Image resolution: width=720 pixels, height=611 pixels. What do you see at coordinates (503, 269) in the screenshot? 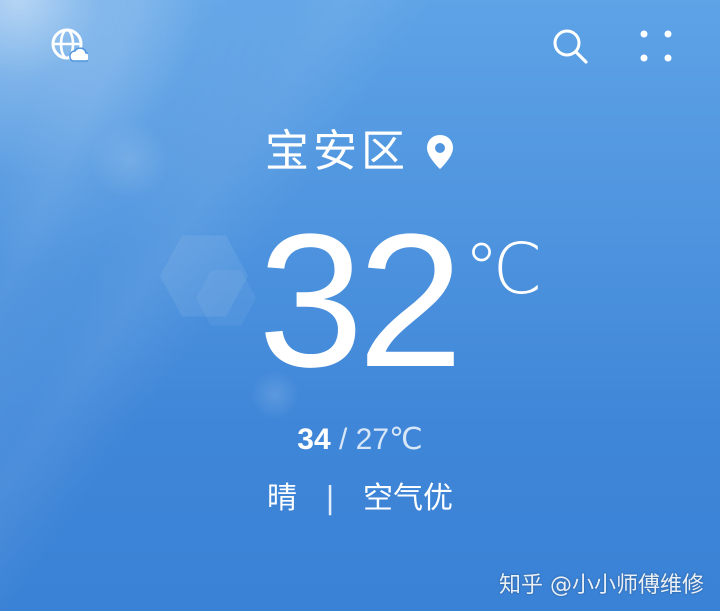
I see `temperature-unit: ℃` at bounding box center [503, 269].